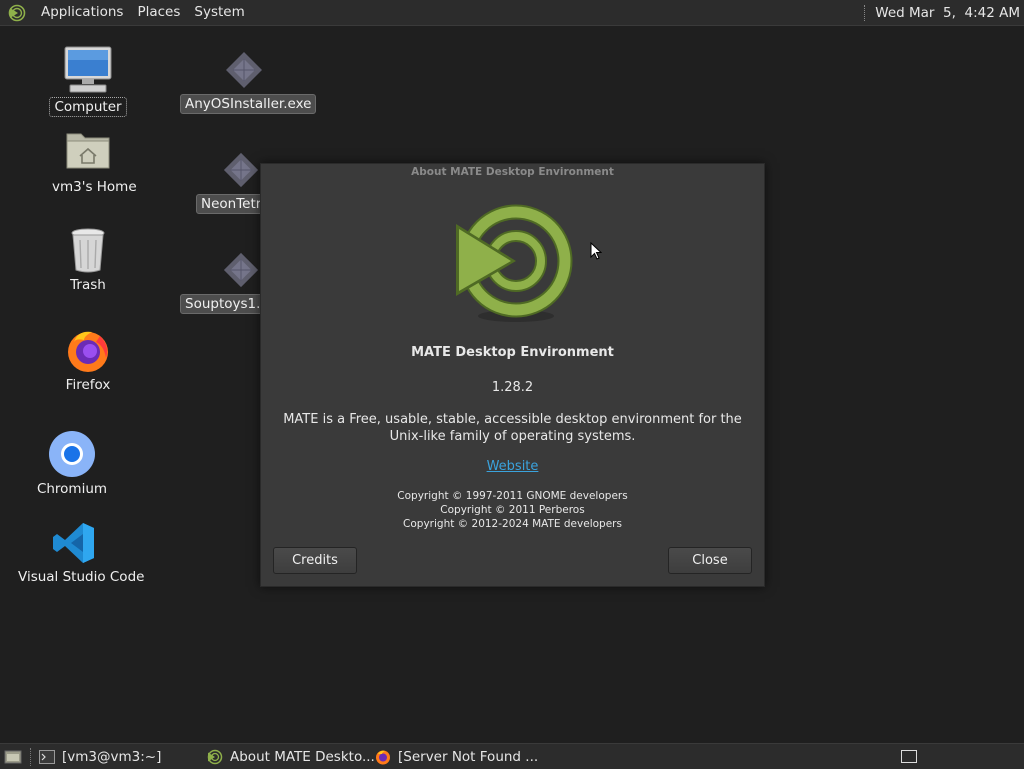 This screenshot has height=769, width=1024. Describe the element at coordinates (215, 757) in the screenshot. I see `mate-icon` at that location.